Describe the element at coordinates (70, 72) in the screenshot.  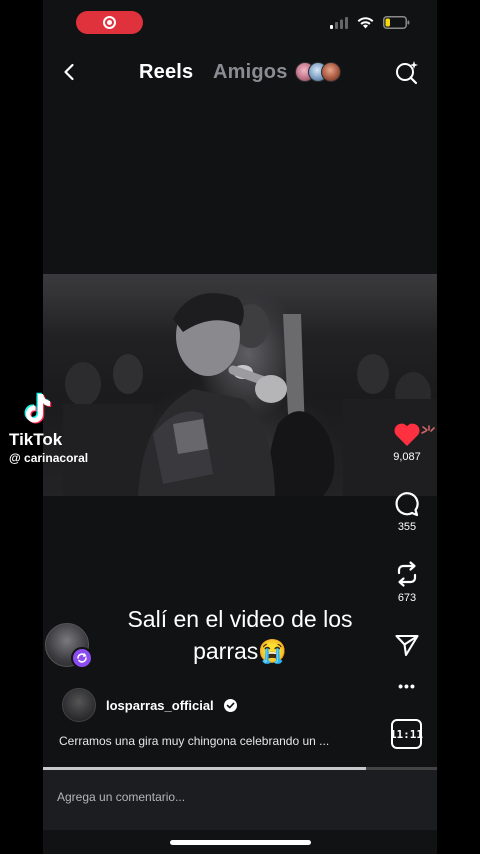
I see `chevron-left-icon` at that location.